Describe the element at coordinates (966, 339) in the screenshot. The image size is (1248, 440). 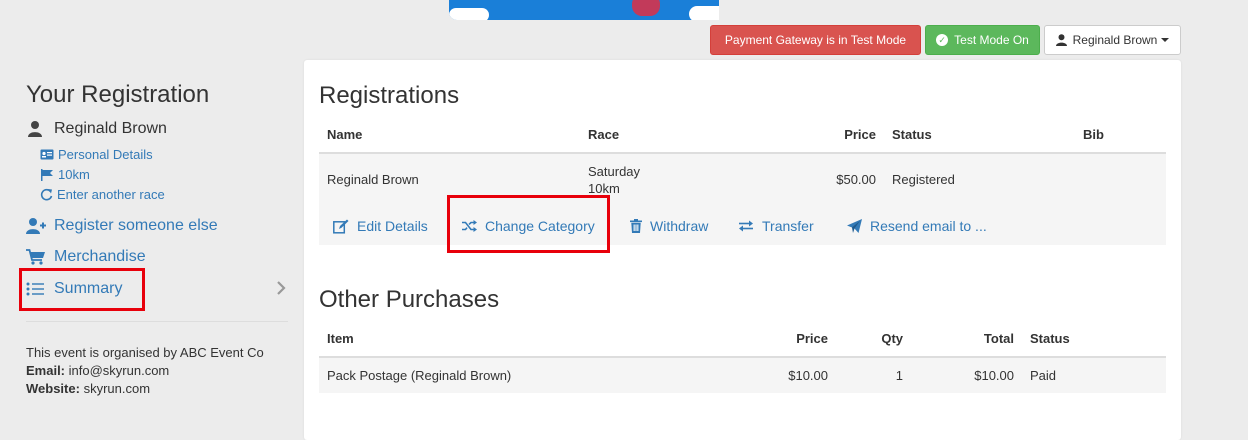
I see `col-header-total: Total` at that location.